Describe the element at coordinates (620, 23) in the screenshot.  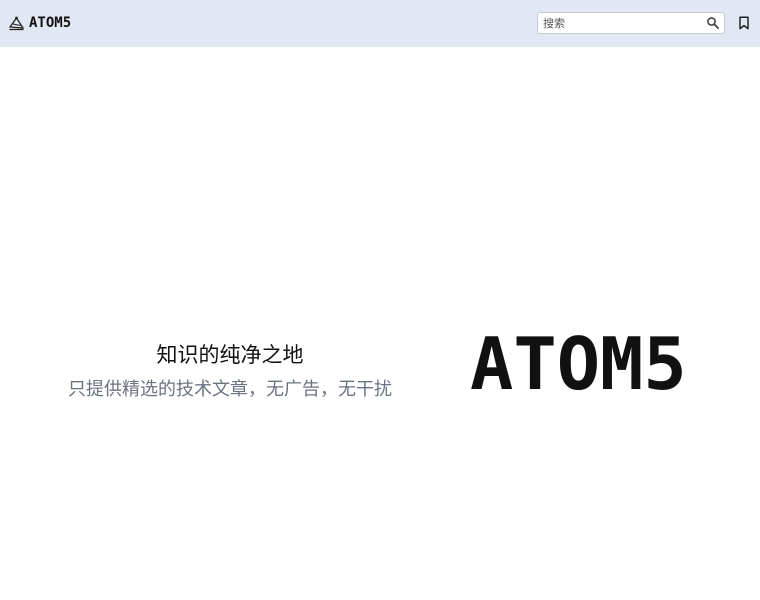
I see `search-input` at that location.